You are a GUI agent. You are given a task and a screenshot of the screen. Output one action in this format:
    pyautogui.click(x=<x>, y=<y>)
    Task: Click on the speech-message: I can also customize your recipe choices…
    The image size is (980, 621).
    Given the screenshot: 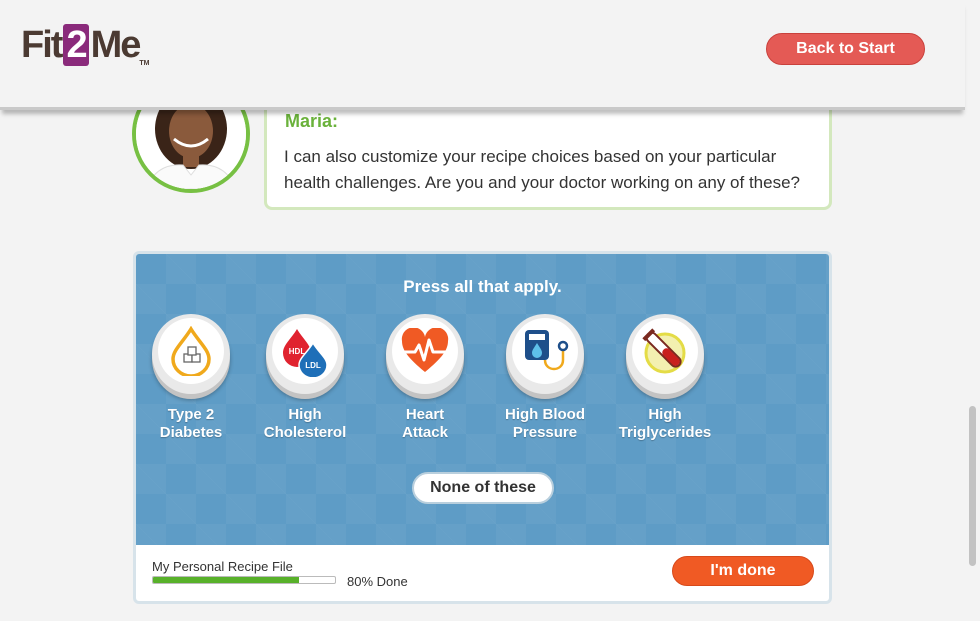 What is the action you would take?
    pyautogui.click(x=542, y=169)
    